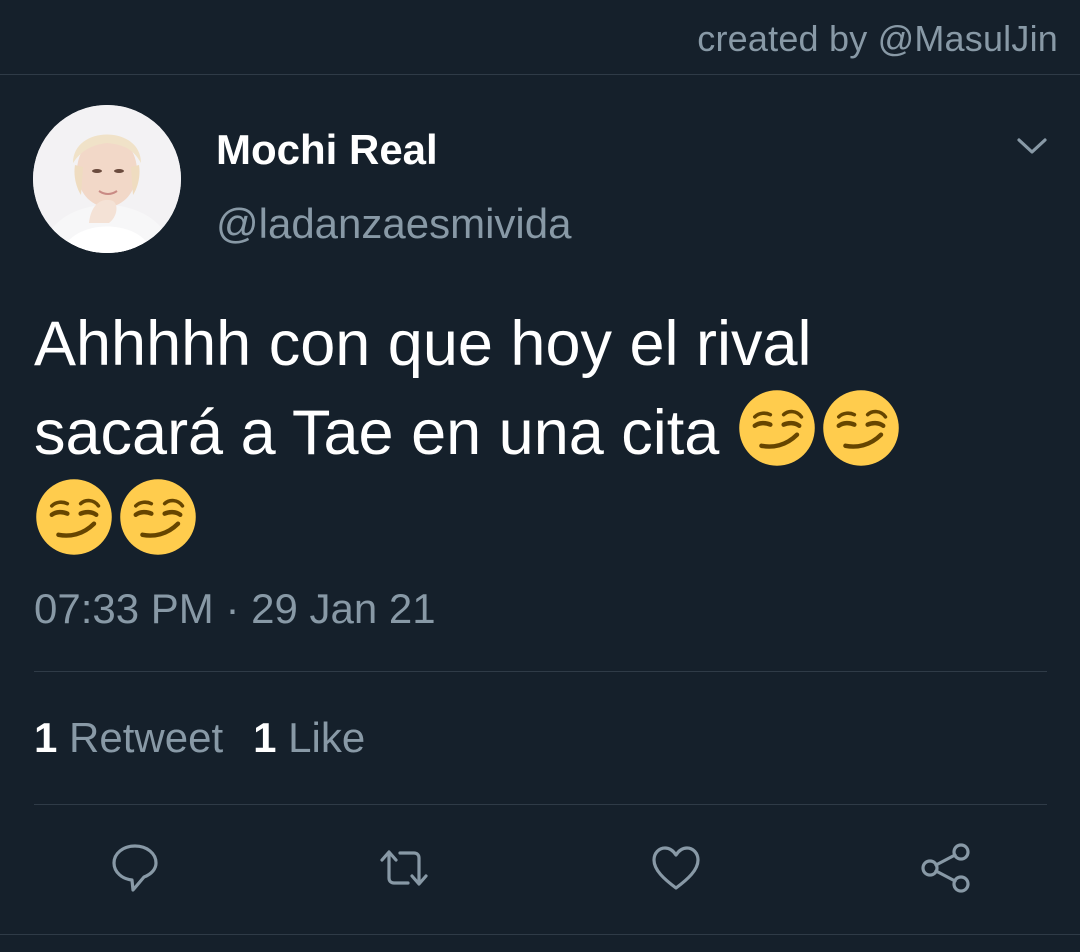 This screenshot has height=952, width=1080. What do you see at coordinates (423, 344) in the screenshot?
I see `tweet-text-line-1: Ahhhhh con que hoy el rival` at bounding box center [423, 344].